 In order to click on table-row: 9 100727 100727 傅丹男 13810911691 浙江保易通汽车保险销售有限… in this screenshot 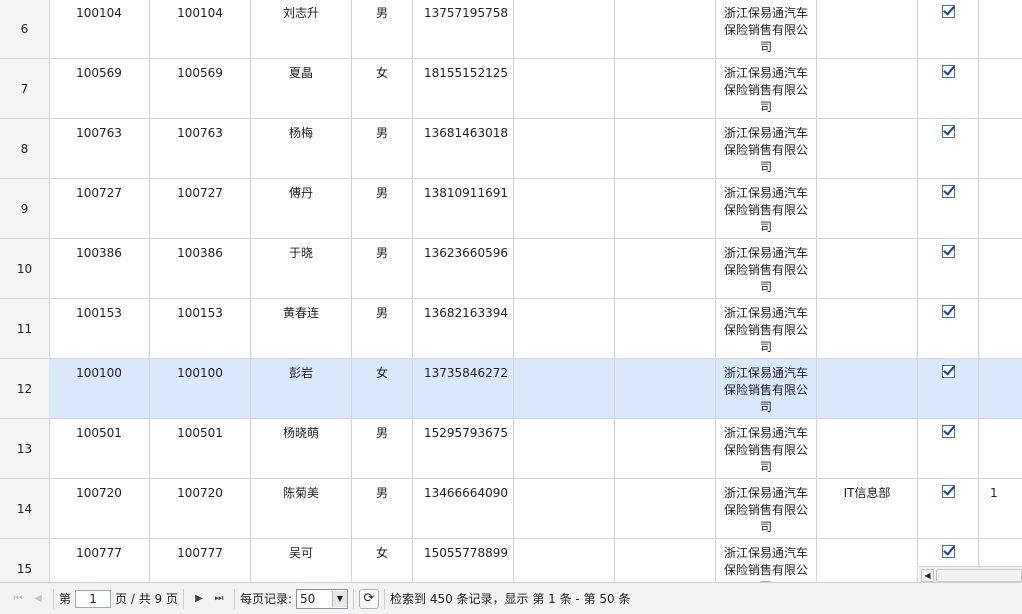, I will do `click(511, 209)`.